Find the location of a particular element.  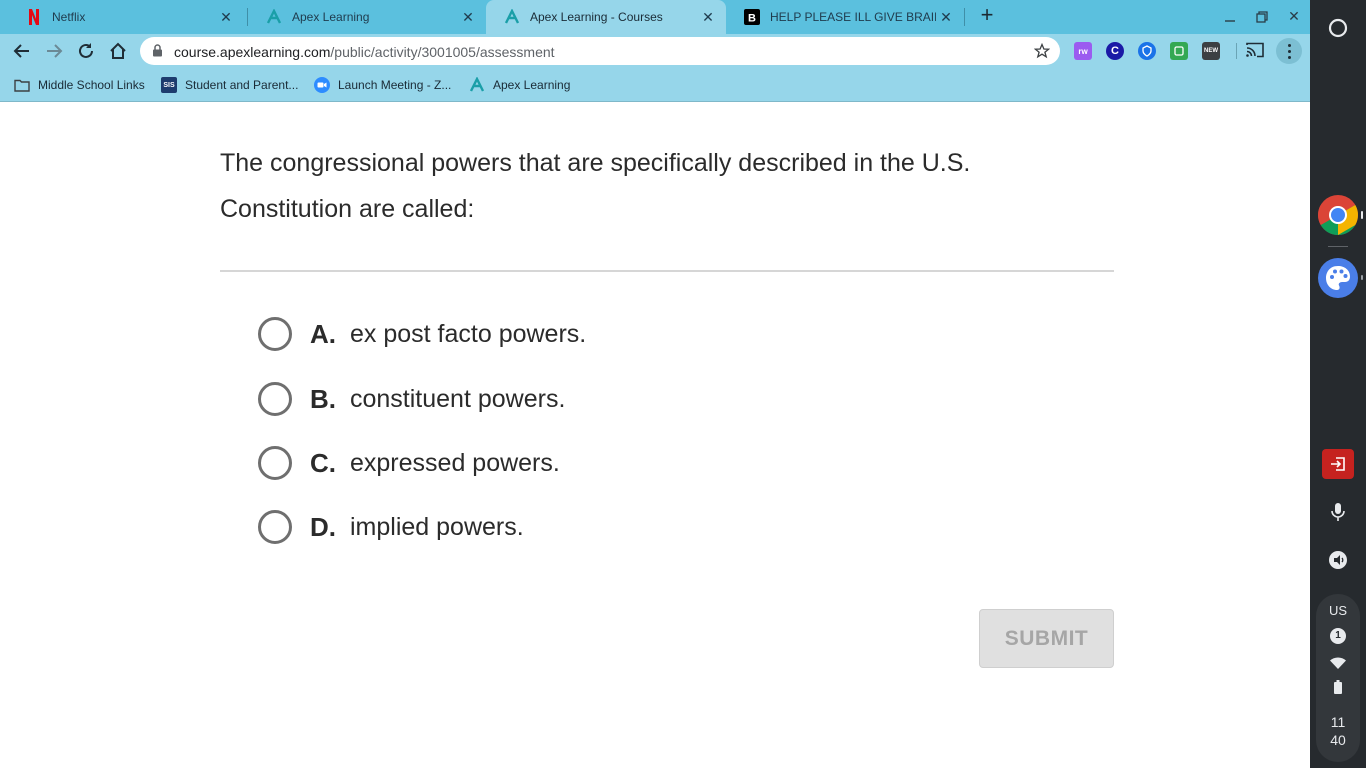

option-text: ex post facto powers. is located at coordinates (468, 333).